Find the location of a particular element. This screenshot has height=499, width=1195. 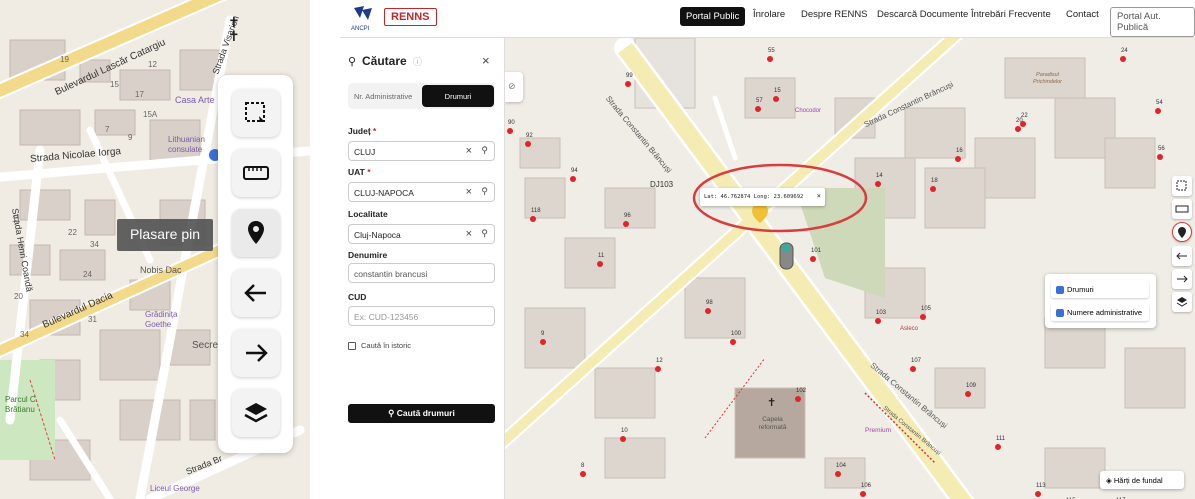

layer-numere: Numere administrative is located at coordinates (1100, 312).